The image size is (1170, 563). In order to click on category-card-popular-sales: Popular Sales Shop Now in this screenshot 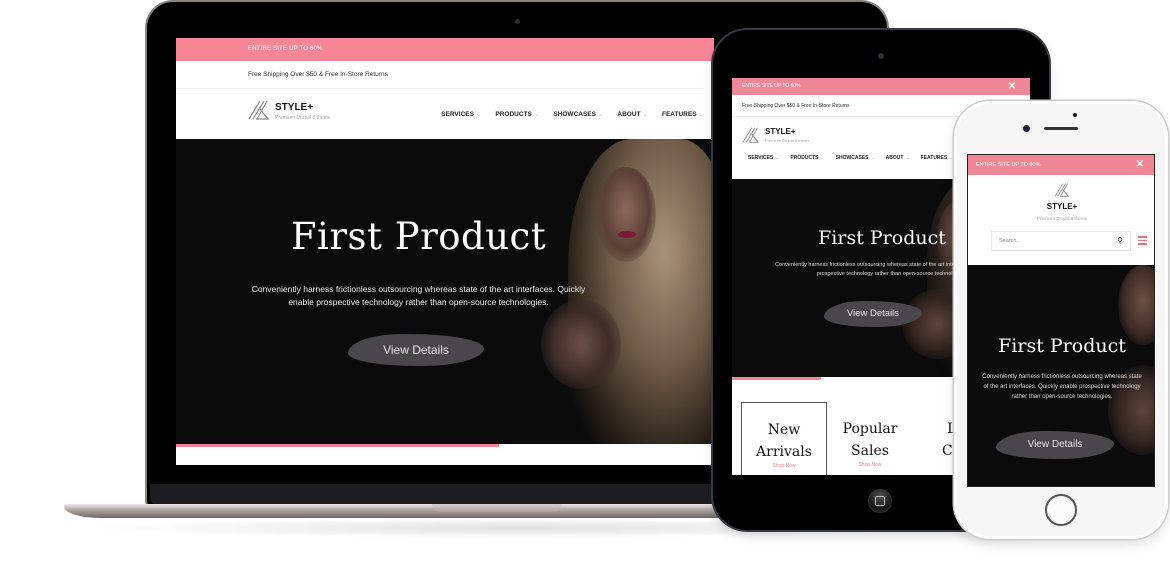, I will do `click(870, 438)`.